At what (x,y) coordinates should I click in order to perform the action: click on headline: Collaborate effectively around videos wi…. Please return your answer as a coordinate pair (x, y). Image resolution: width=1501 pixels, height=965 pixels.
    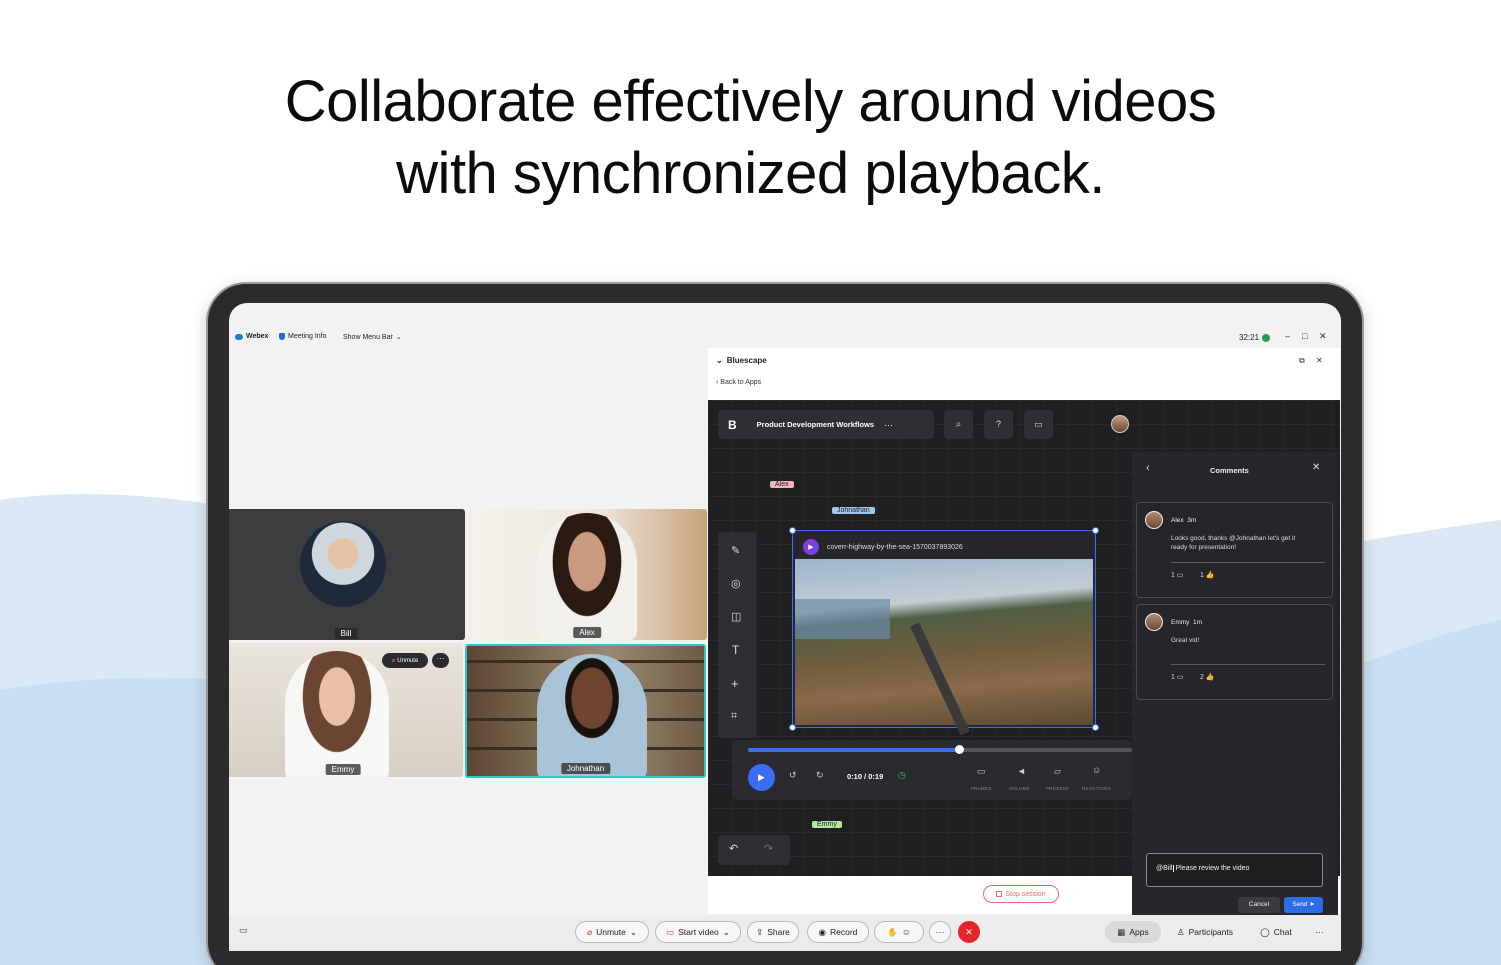
    Looking at the image, I should click on (750, 138).